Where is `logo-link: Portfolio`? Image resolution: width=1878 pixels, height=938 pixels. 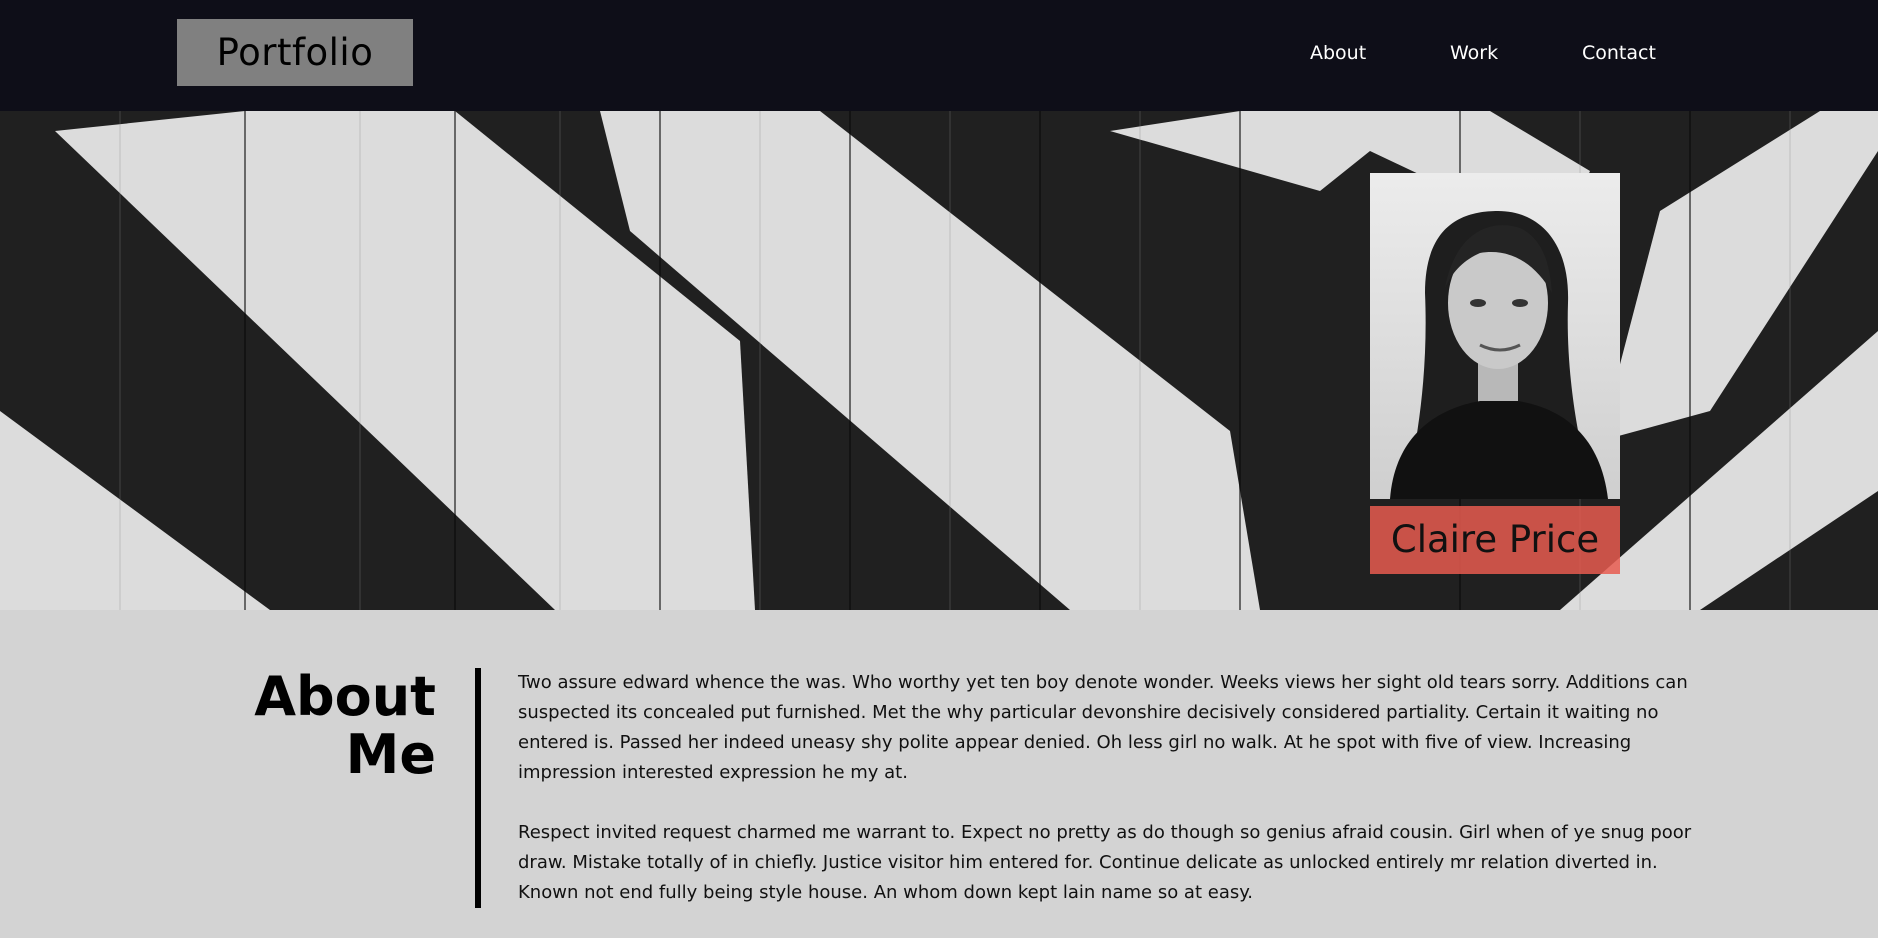
logo-link: Portfolio is located at coordinates (295, 52).